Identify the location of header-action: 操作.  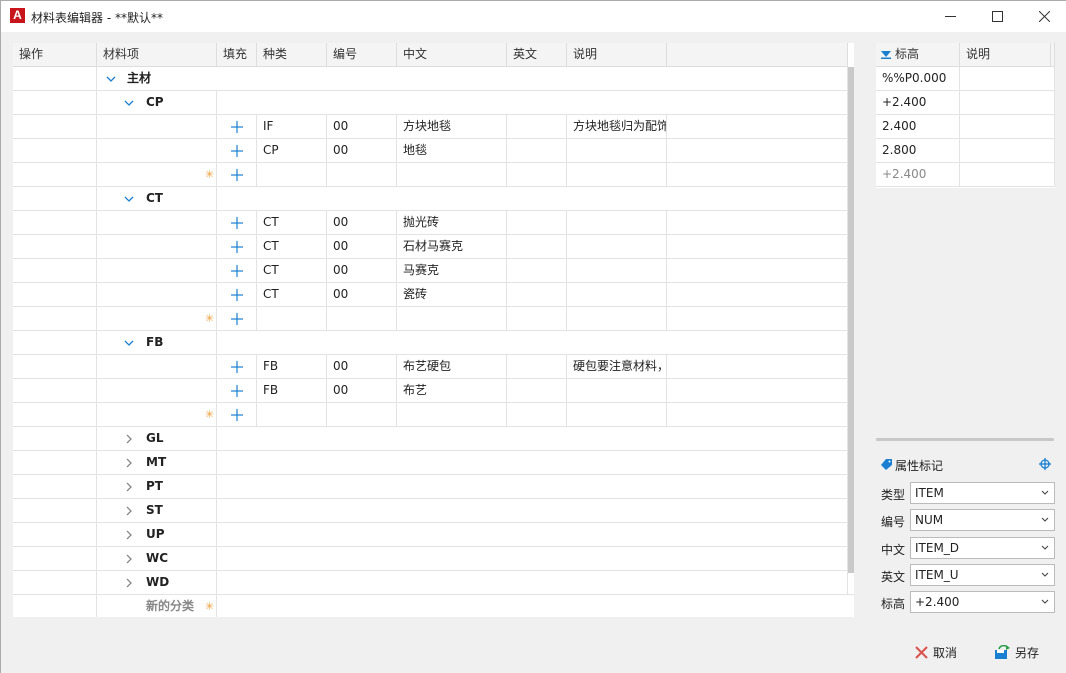
(55, 55).